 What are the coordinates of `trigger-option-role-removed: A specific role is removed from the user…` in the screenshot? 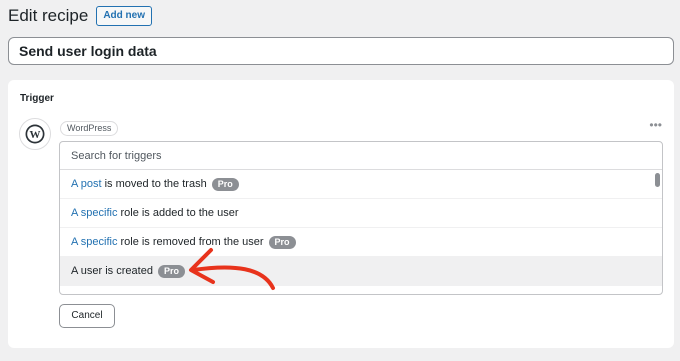 It's located at (361, 242).